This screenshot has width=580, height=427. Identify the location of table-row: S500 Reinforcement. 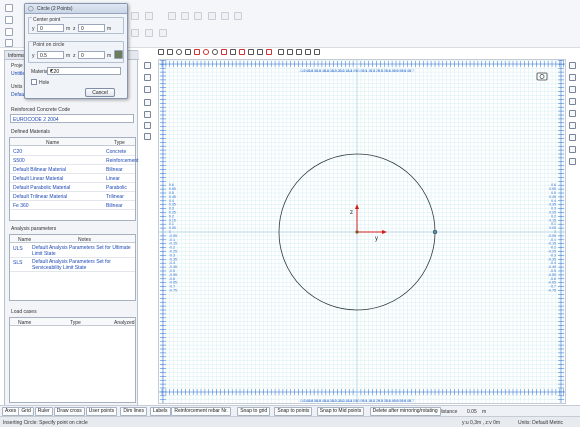
(74, 160).